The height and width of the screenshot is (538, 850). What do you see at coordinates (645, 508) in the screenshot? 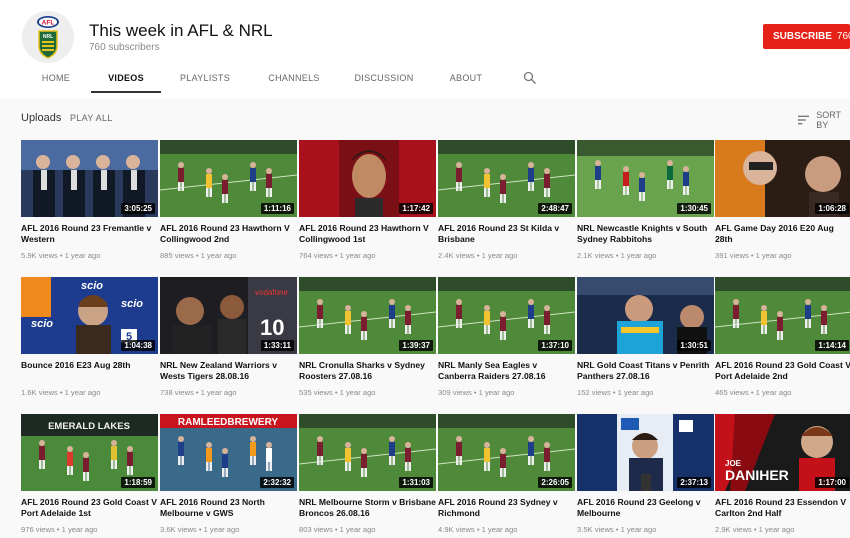
I see `video-title: AFL 2016 Round 23 Geelong v Melbourne` at bounding box center [645, 508].